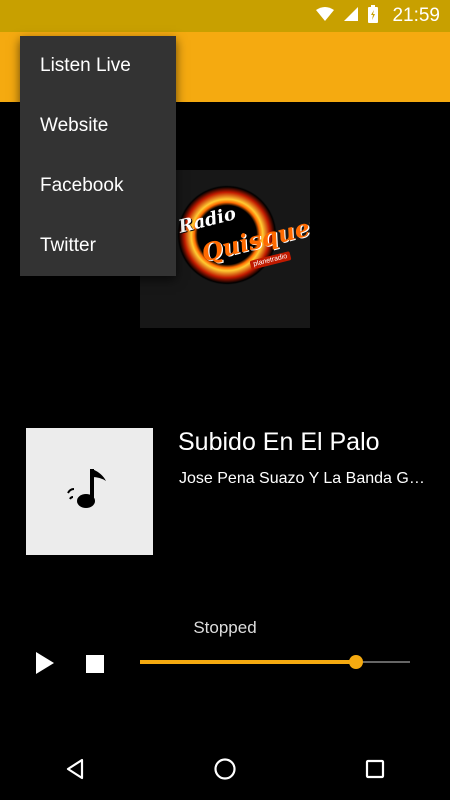 The height and width of the screenshot is (800, 450). I want to click on stop-icon, so click(95, 667).